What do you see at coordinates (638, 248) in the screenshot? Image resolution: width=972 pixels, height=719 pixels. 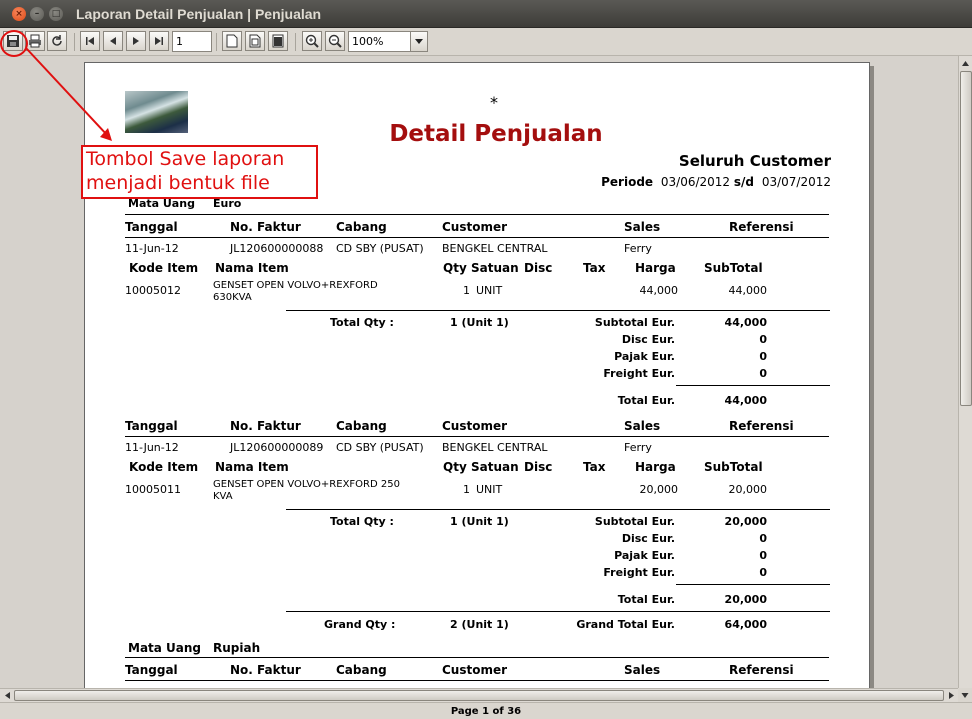 I see `invoice-sales: Ferry` at bounding box center [638, 248].